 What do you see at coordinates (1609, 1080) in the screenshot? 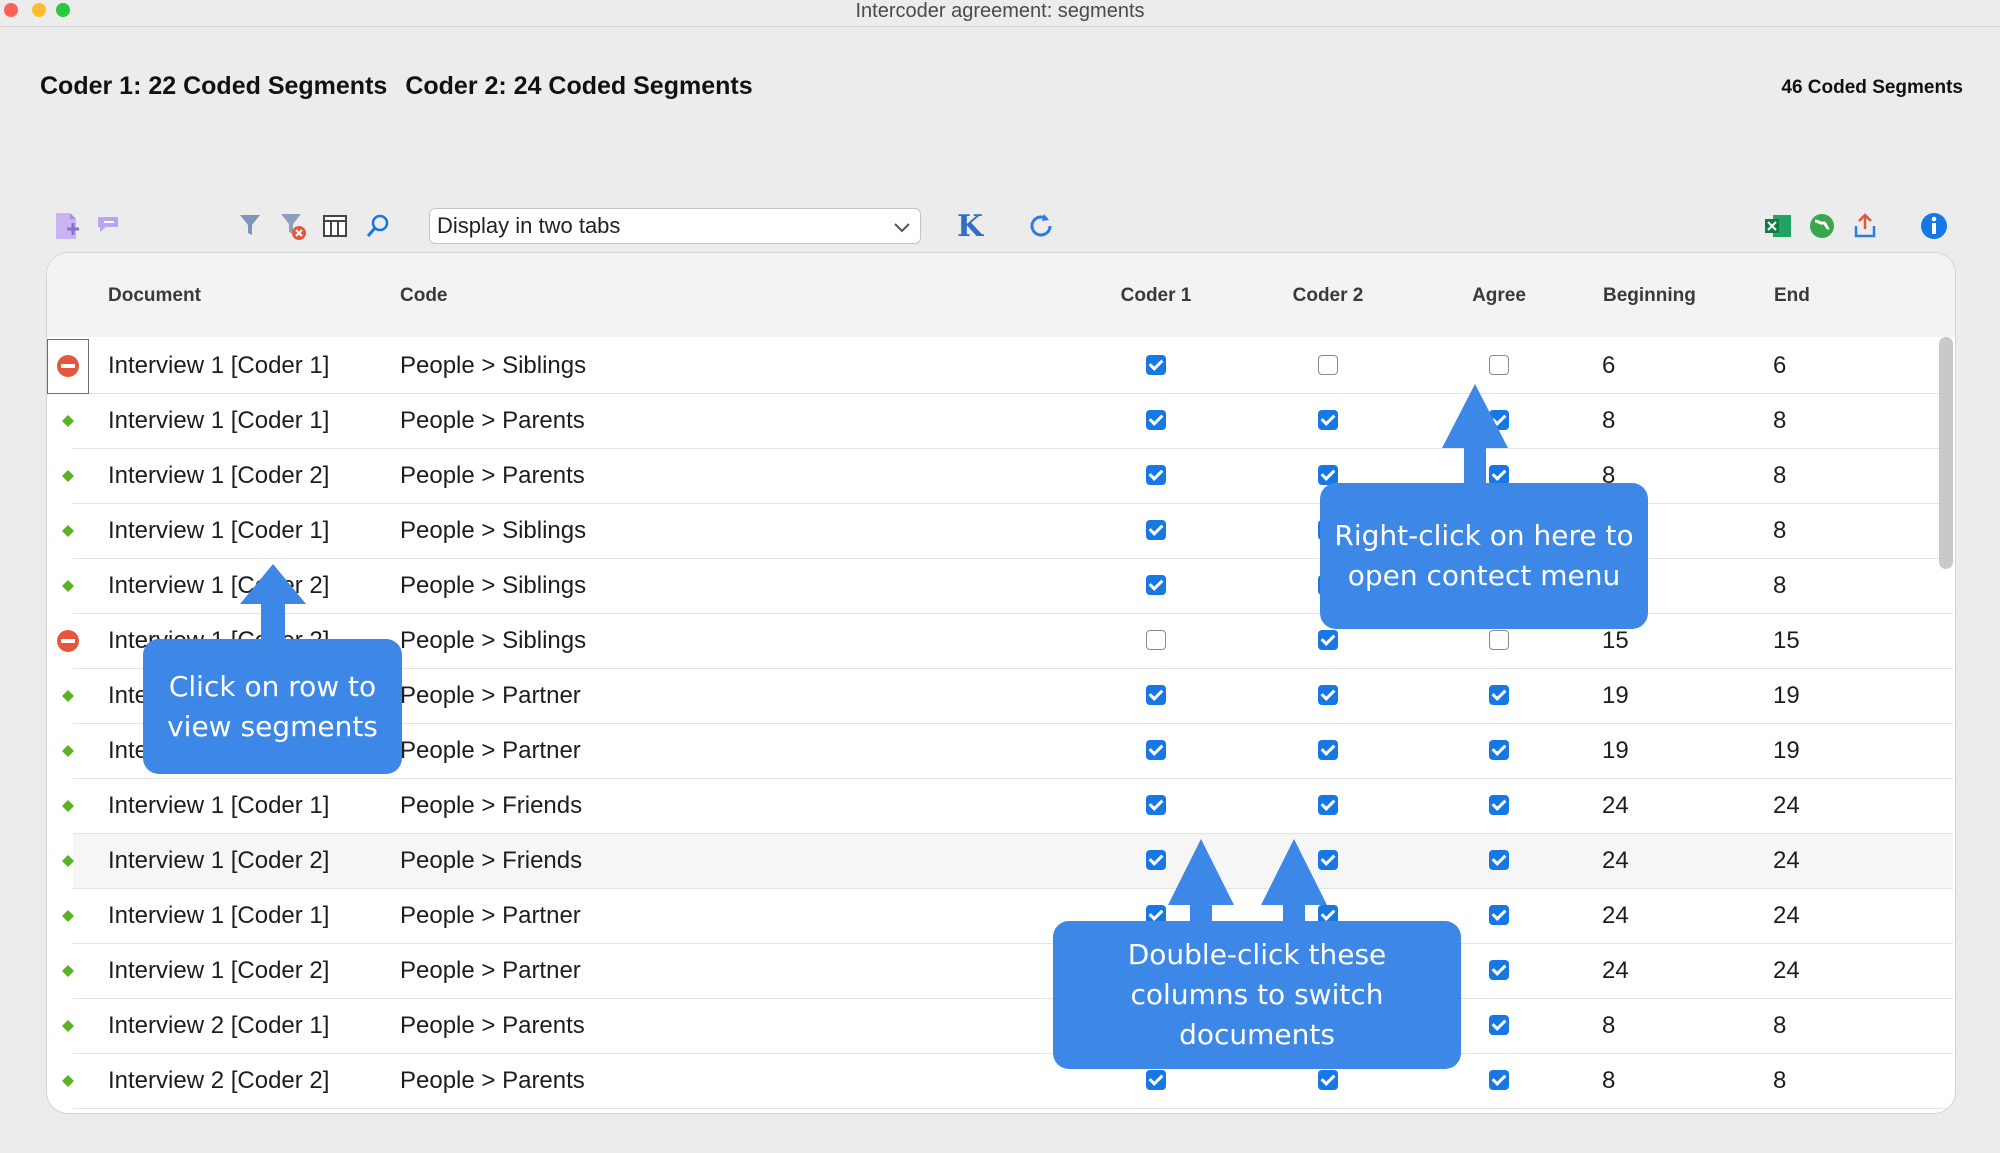
I see `beginning-cell: 8` at bounding box center [1609, 1080].